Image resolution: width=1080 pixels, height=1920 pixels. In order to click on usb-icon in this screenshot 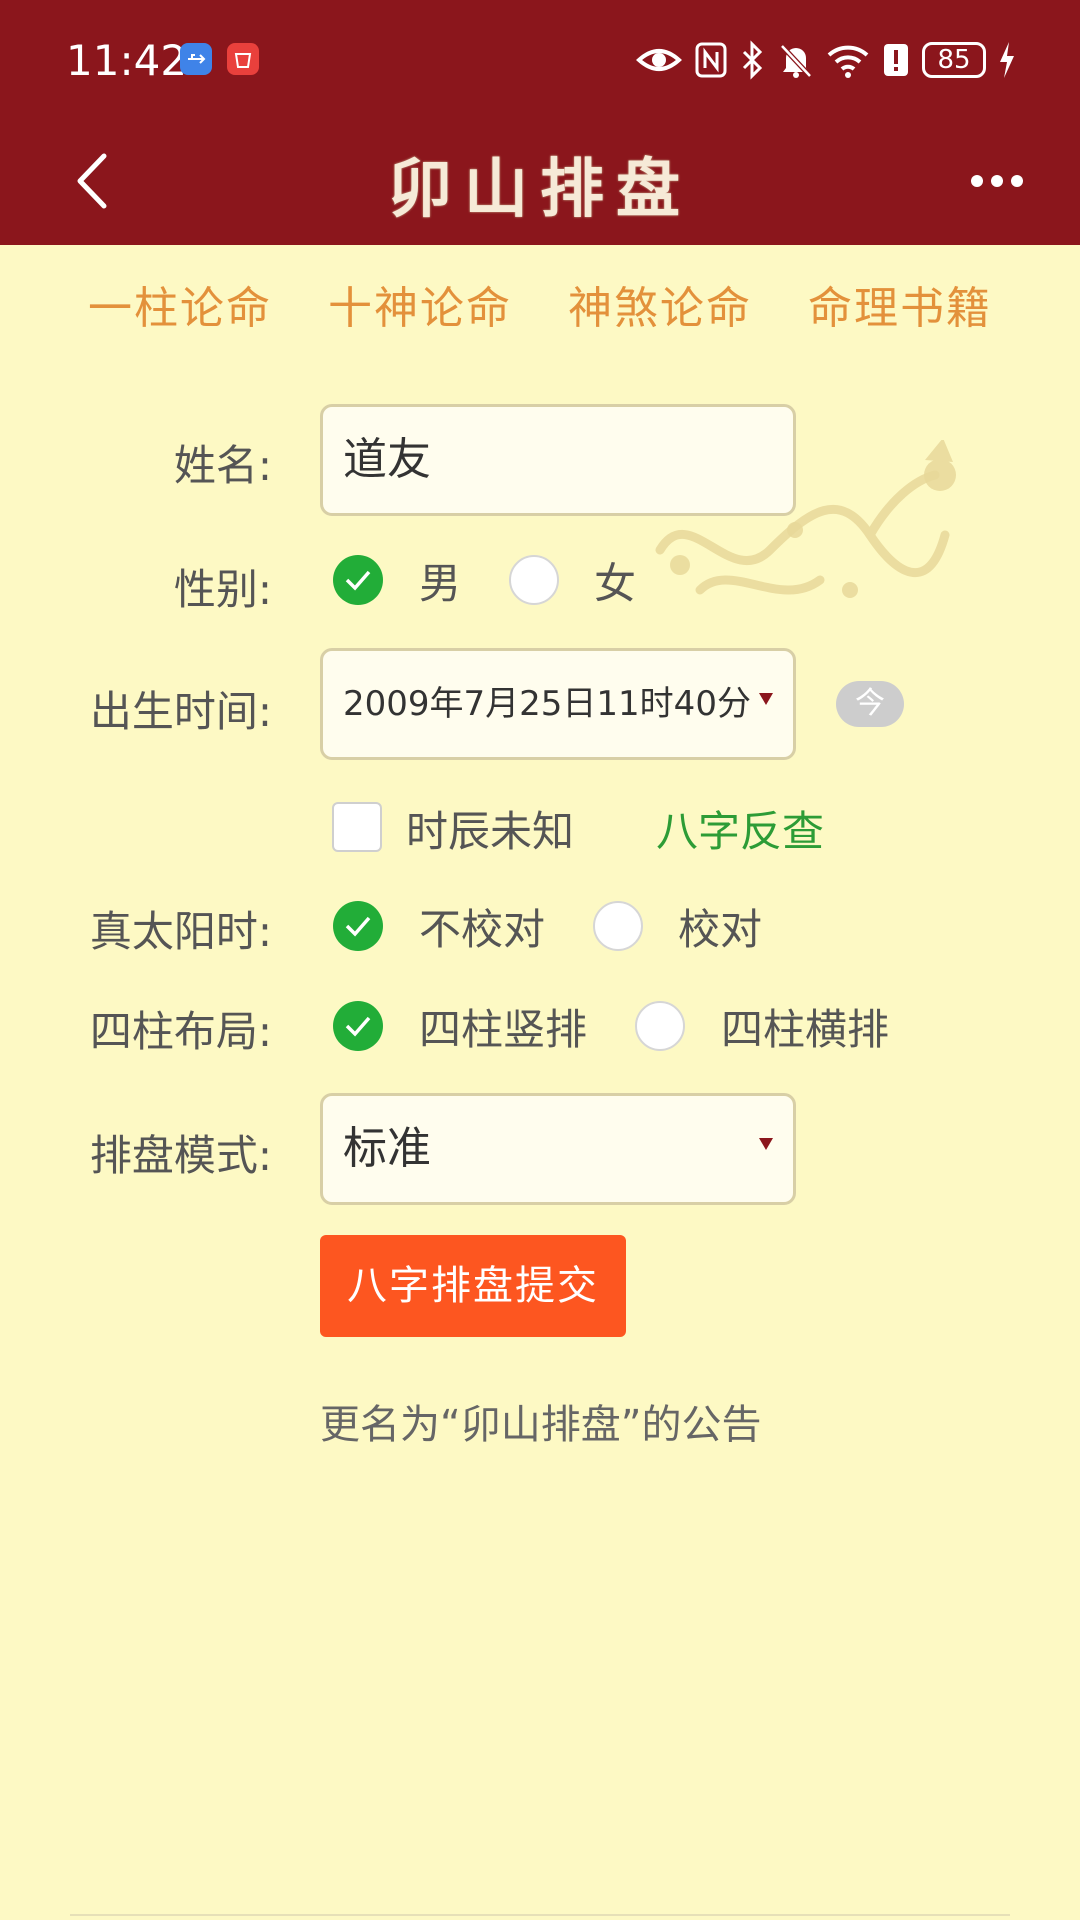, I will do `click(196, 59)`.